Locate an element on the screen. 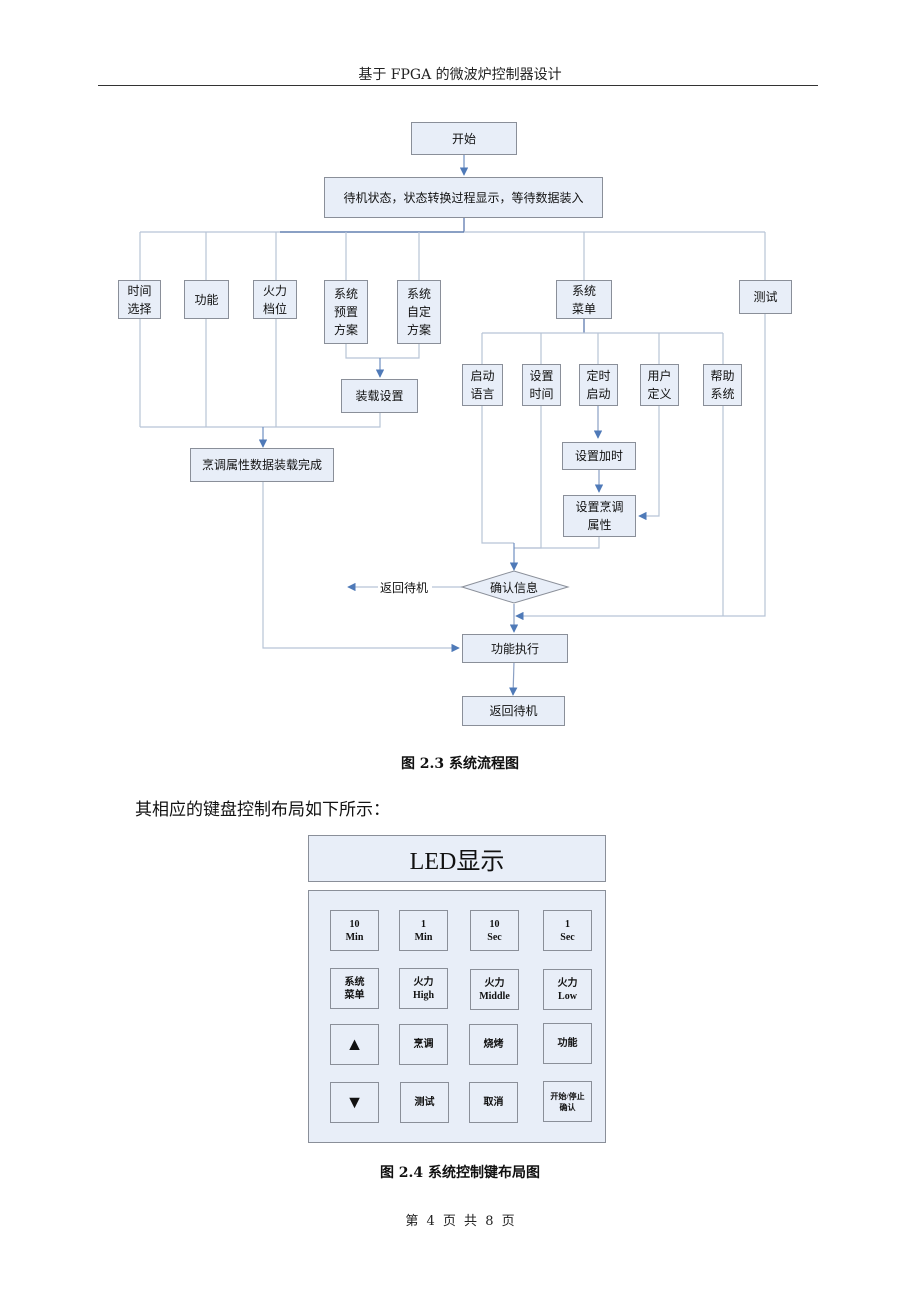  node-standby: 待机状态，状态转换过程显示，等待数据装入 is located at coordinates (463, 197).